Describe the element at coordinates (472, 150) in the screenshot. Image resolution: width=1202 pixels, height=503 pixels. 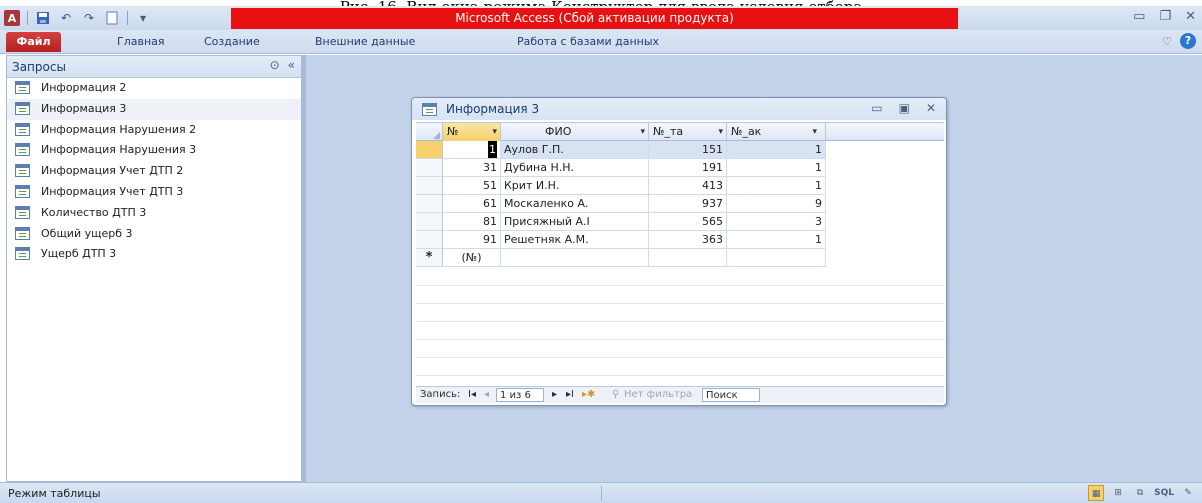
I see `cell-no: 1` at that location.